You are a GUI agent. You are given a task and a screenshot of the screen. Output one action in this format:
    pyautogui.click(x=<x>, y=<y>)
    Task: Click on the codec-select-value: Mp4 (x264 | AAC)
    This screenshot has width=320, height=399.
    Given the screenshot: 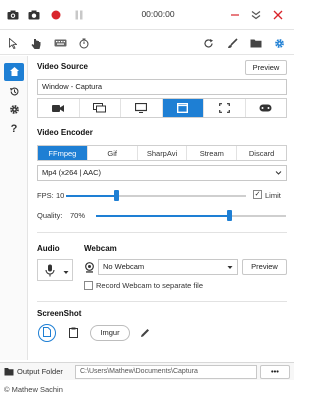 What is the action you would take?
    pyautogui.click(x=72, y=172)
    